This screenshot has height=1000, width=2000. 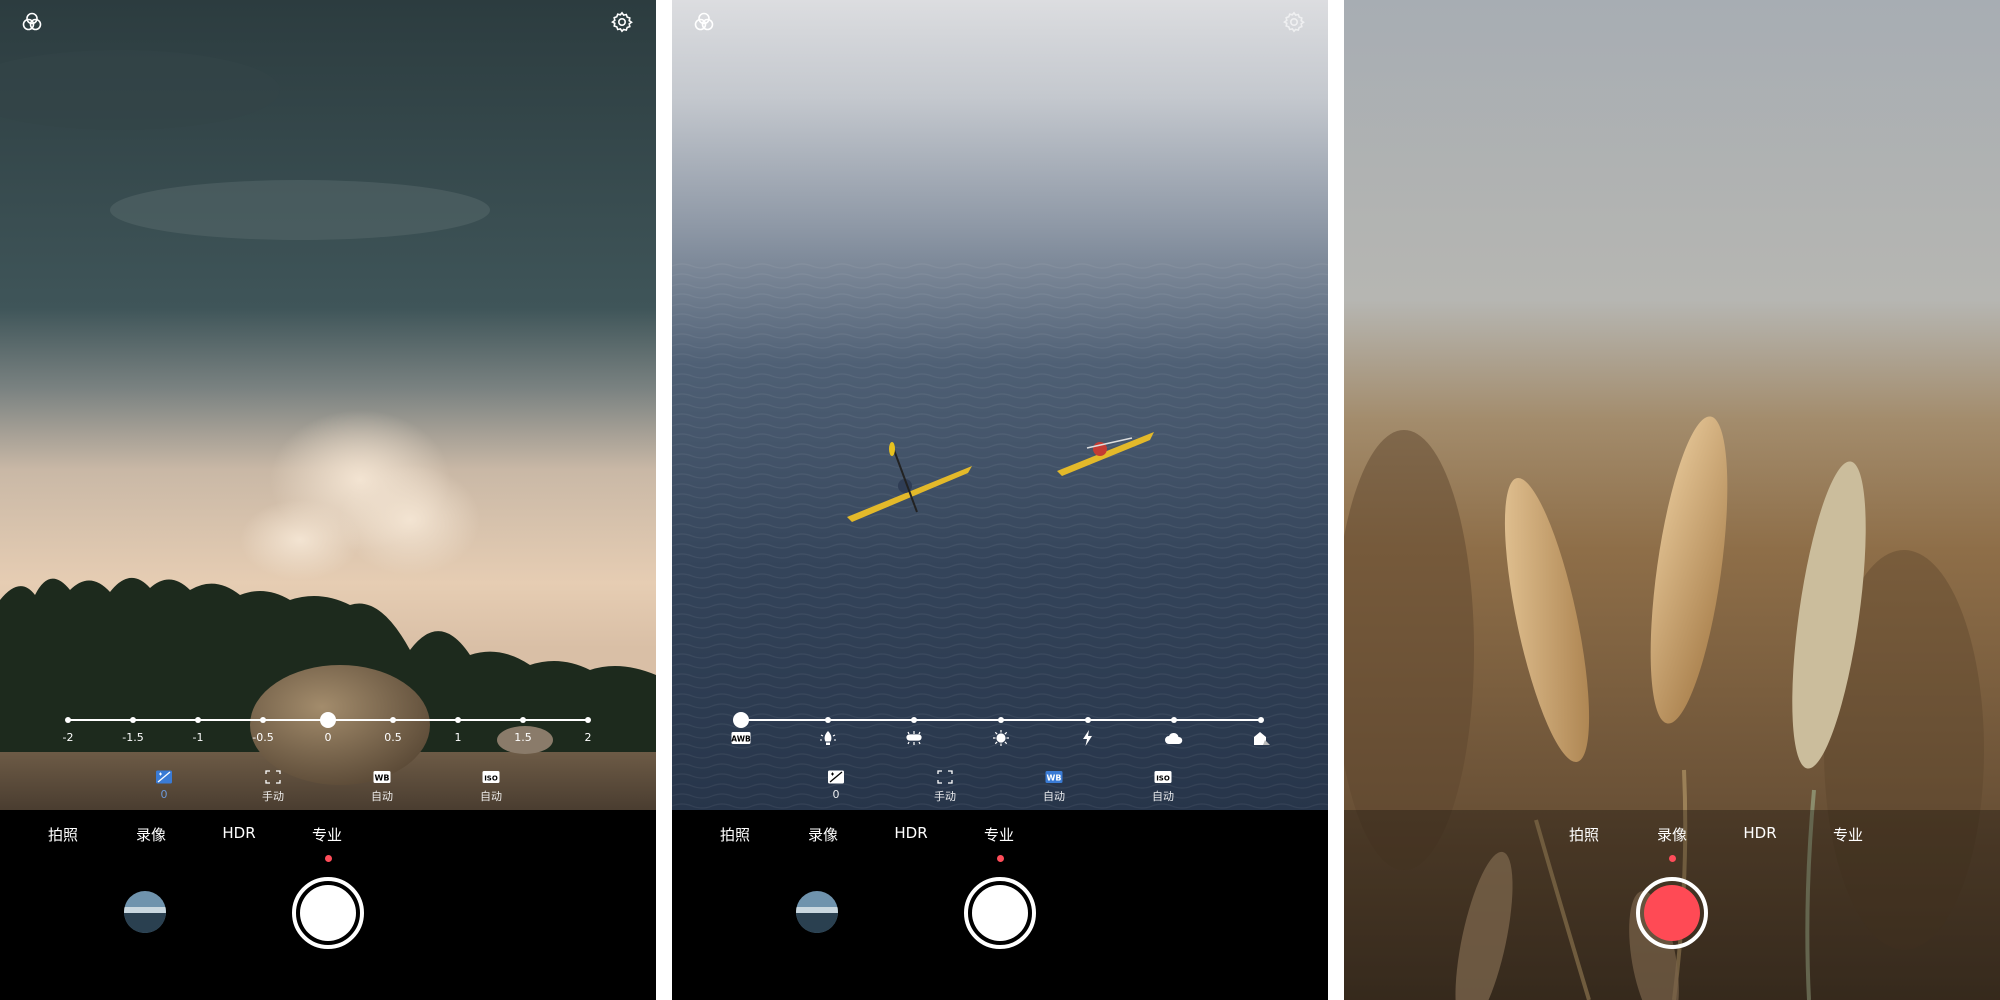 I want to click on fluorescent-icon, so click(x=914, y=738).